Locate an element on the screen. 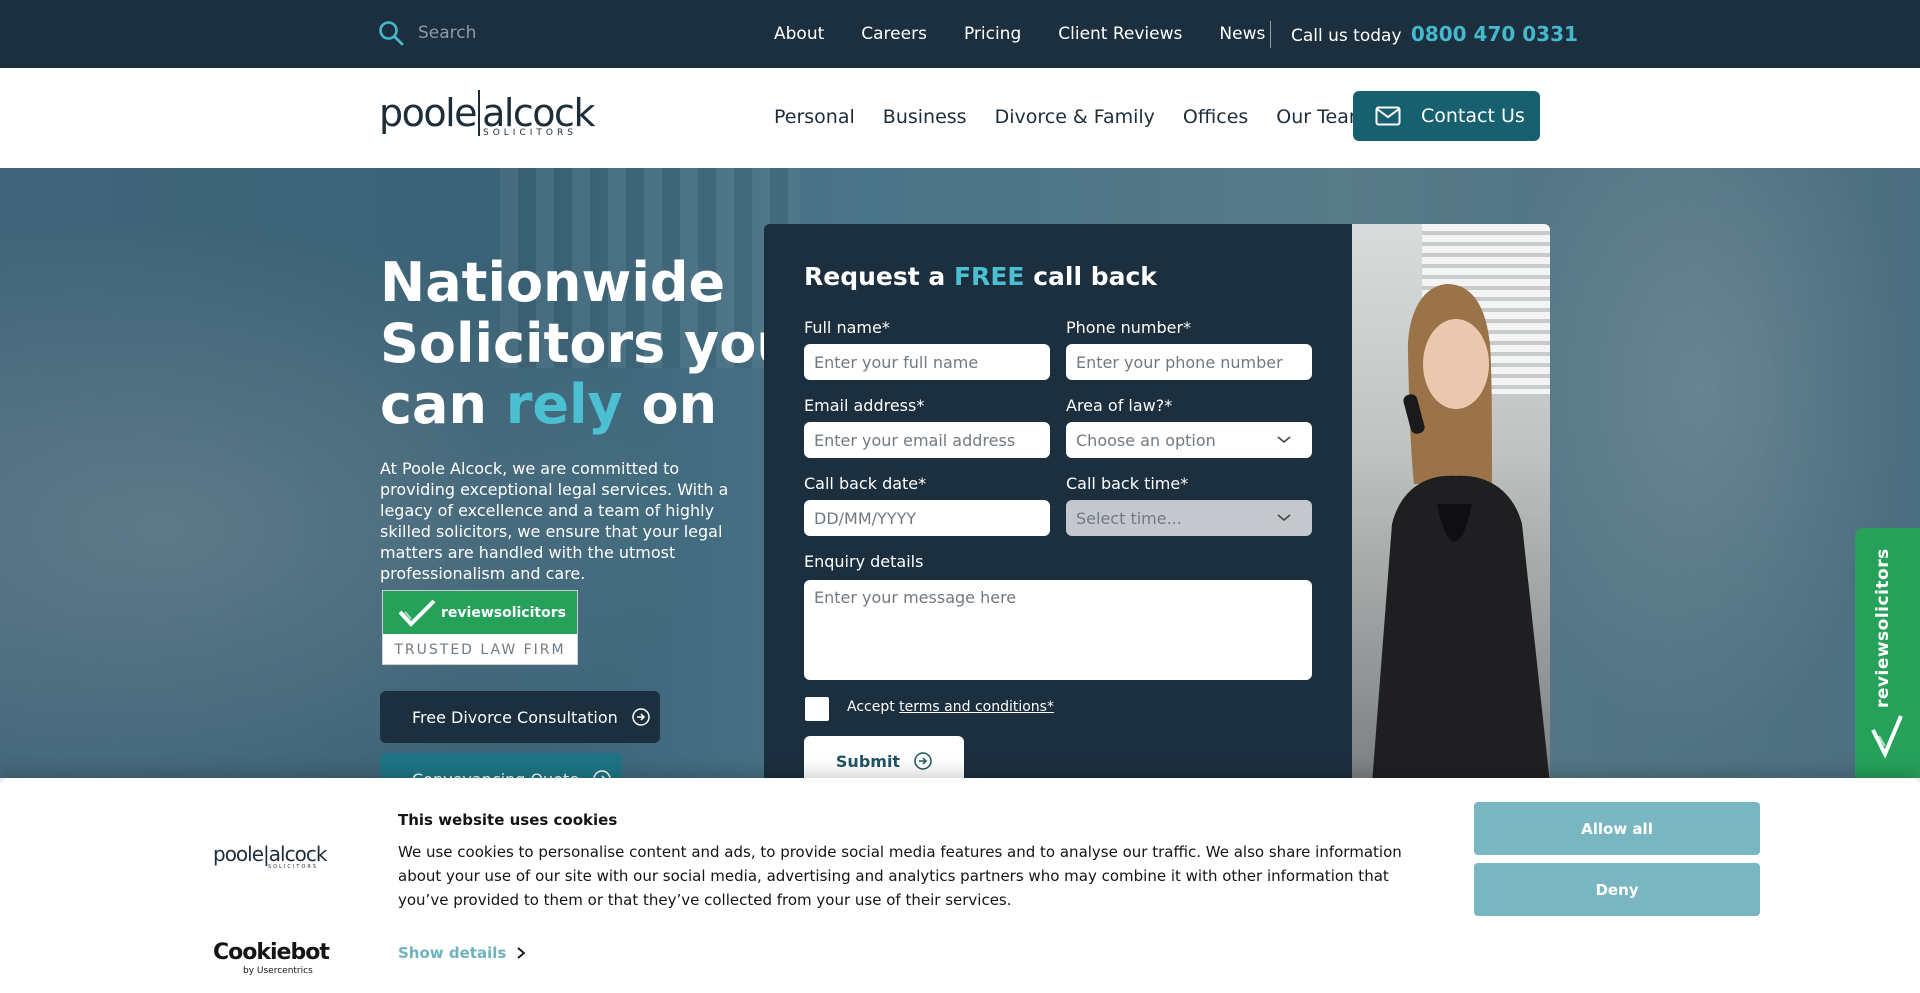 Image resolution: width=1920 pixels, height=993 pixels. phone-number-label: Phone number* is located at coordinates (1129, 327).